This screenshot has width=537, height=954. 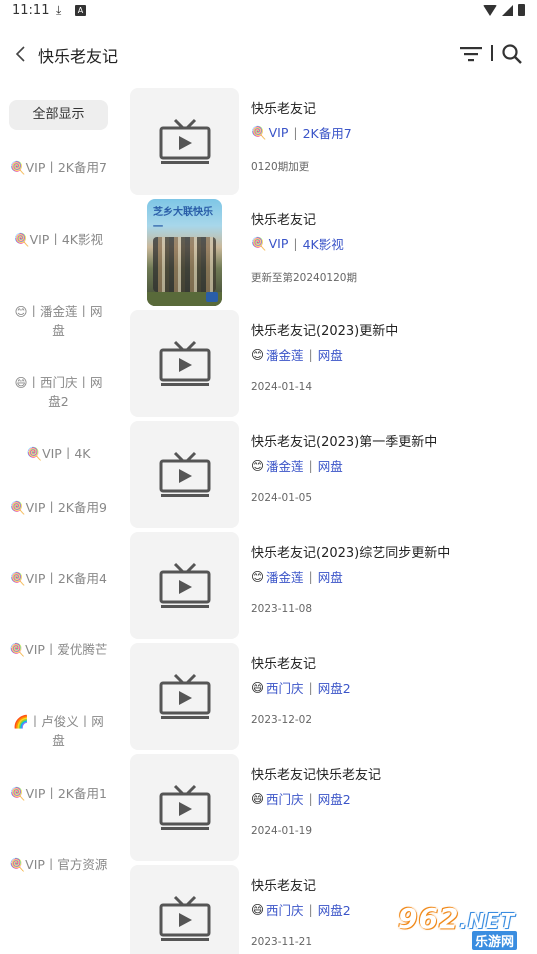 What do you see at coordinates (512, 54) in the screenshot?
I see `search-icon` at bounding box center [512, 54].